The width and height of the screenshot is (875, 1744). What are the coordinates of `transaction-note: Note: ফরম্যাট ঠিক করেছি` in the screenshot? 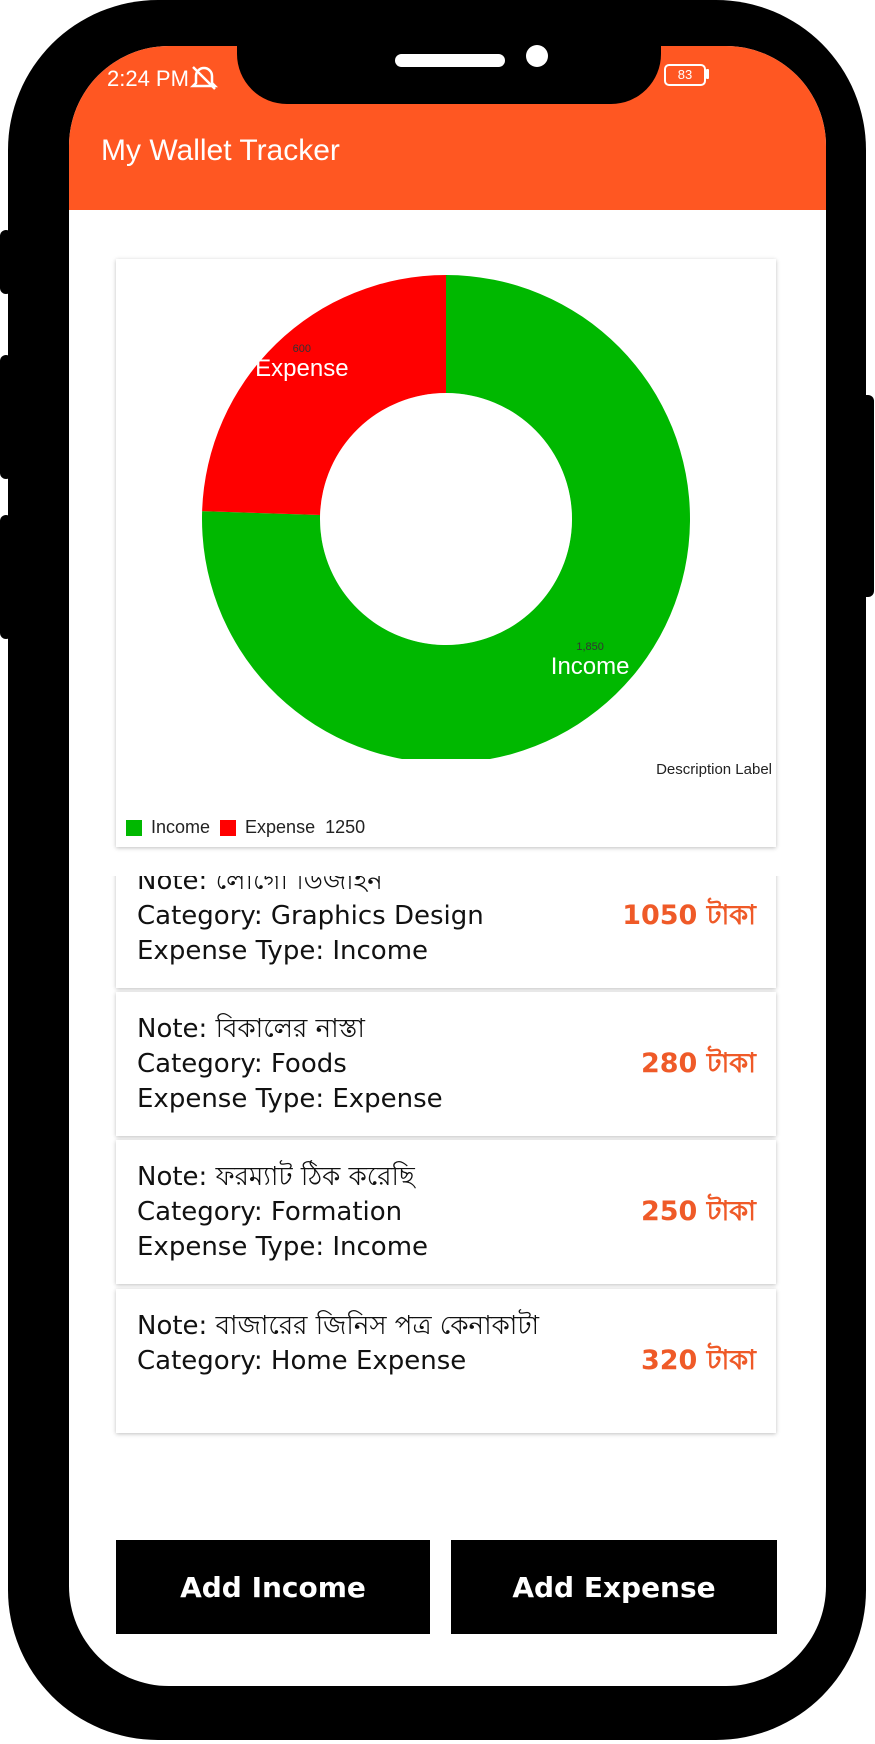 It's located at (276, 1177).